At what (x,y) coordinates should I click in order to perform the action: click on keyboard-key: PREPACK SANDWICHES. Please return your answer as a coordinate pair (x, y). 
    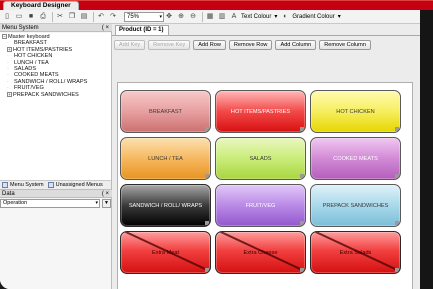
    Looking at the image, I should click on (355, 205).